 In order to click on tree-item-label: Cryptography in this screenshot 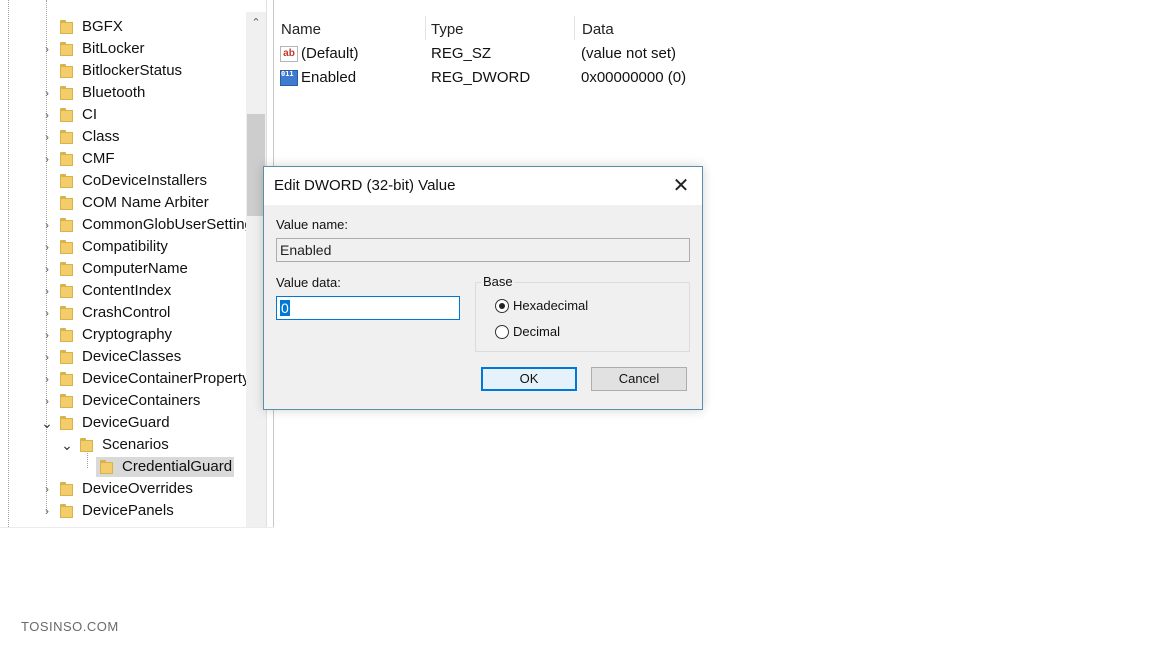, I will do `click(127, 334)`.